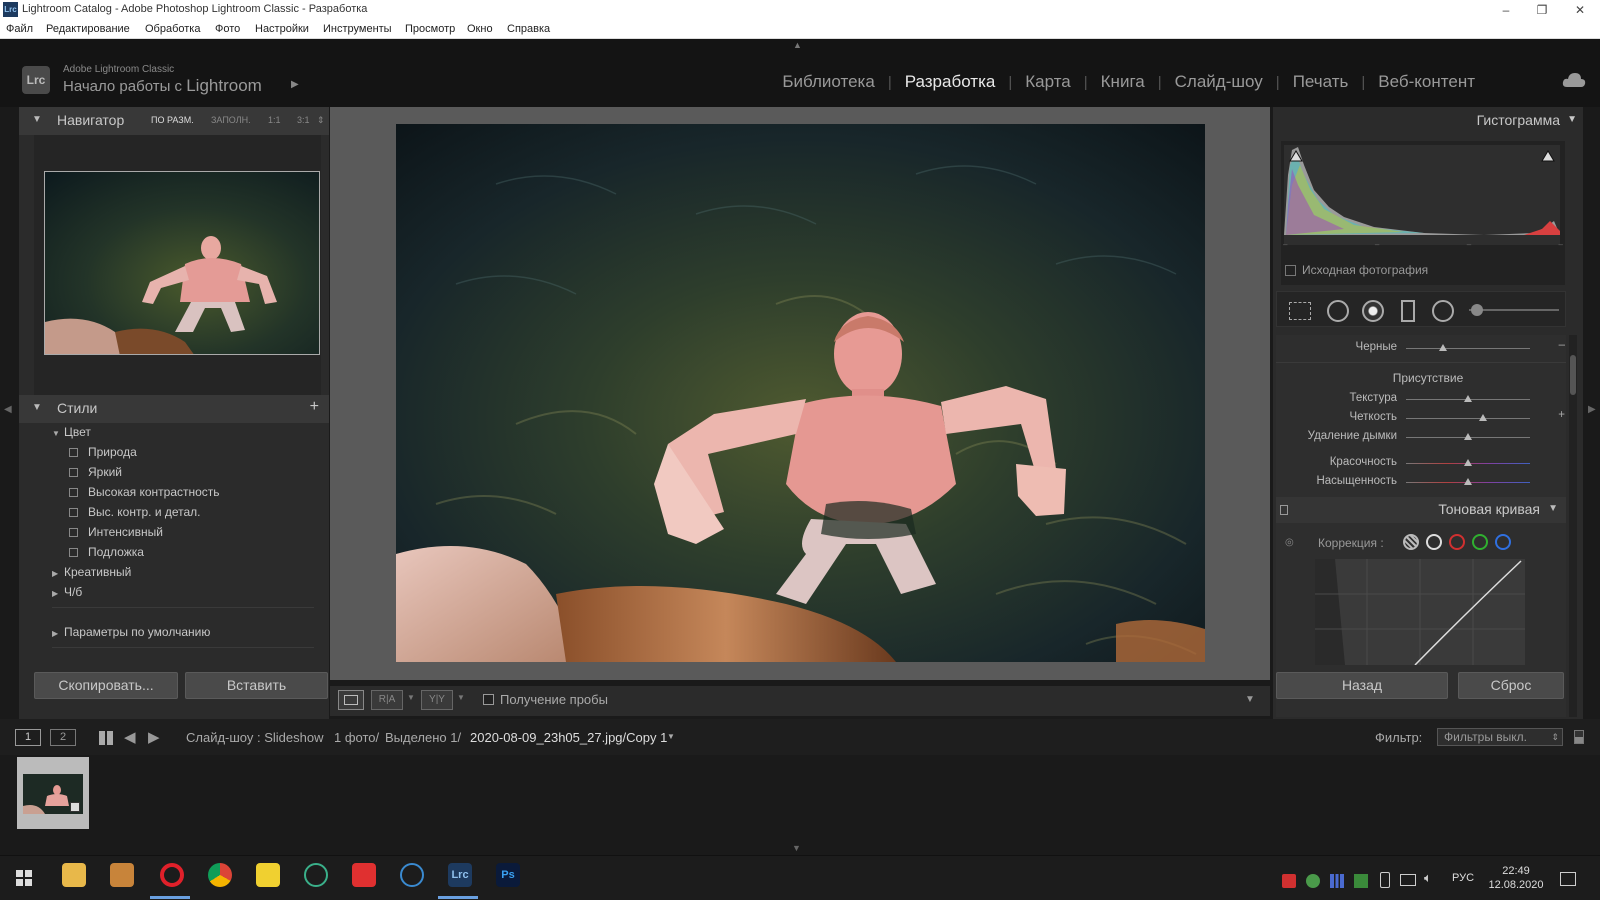  I want to click on close-button: ✕, so click(1580, 10).